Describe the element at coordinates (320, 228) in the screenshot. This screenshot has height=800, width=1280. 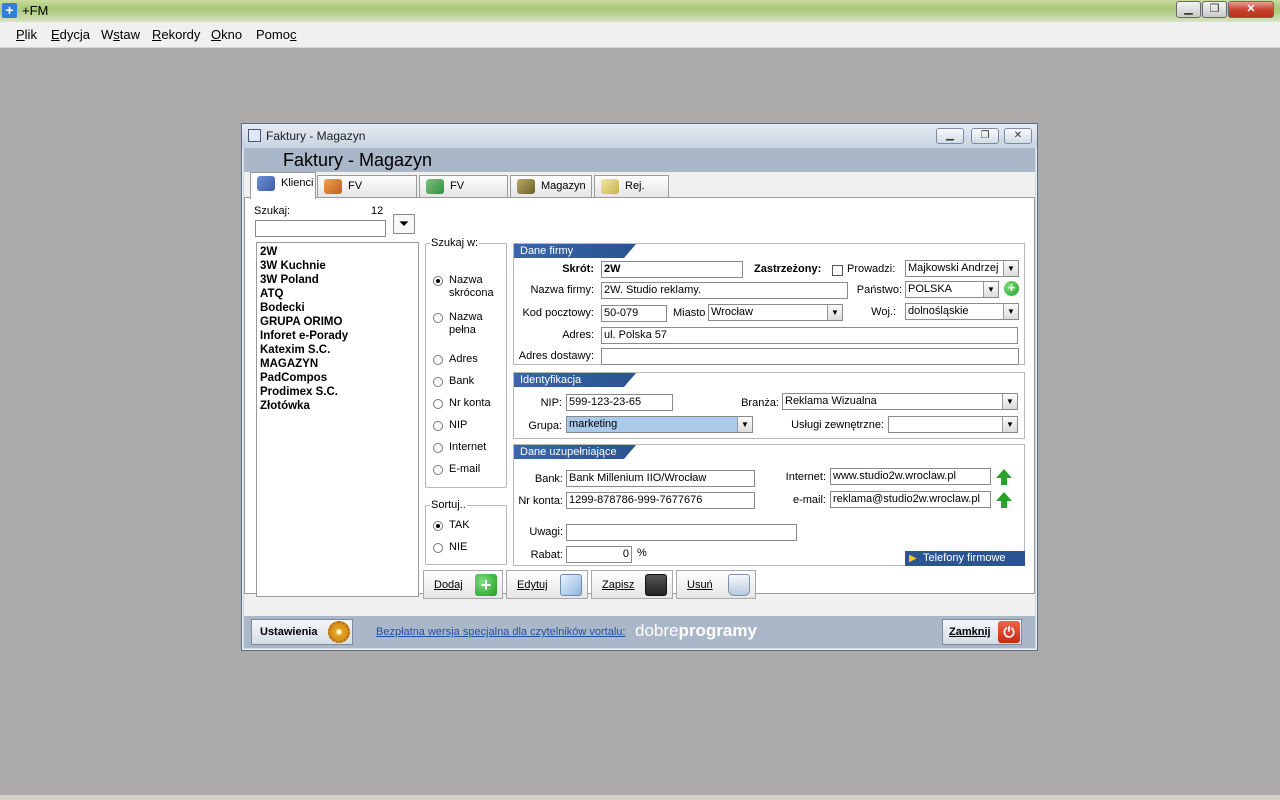
I see `search-input` at that location.